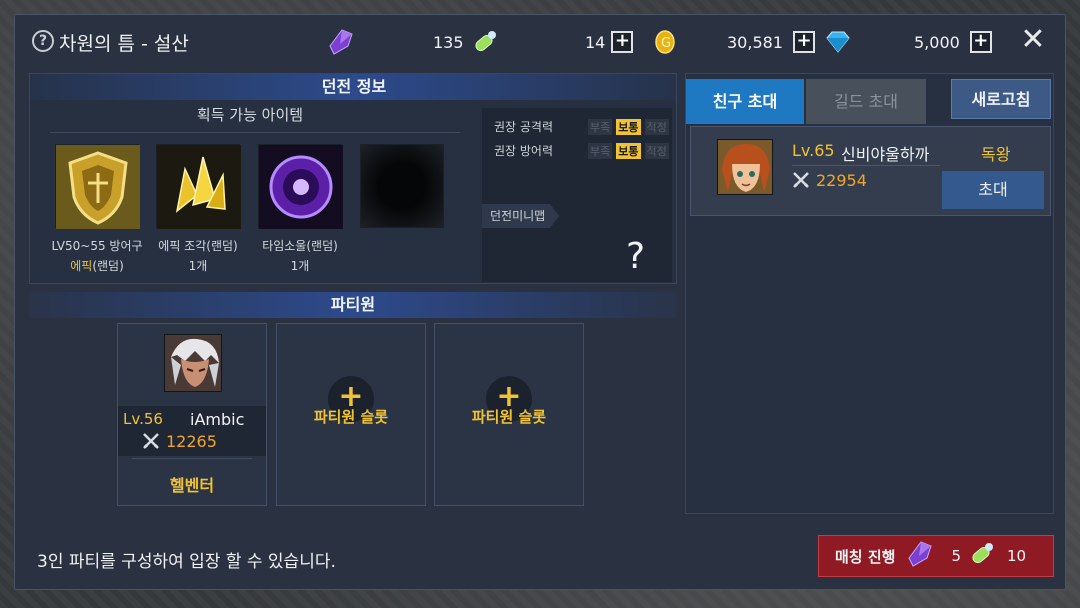  I want to click on member-level: Lv.56, so click(143, 419).